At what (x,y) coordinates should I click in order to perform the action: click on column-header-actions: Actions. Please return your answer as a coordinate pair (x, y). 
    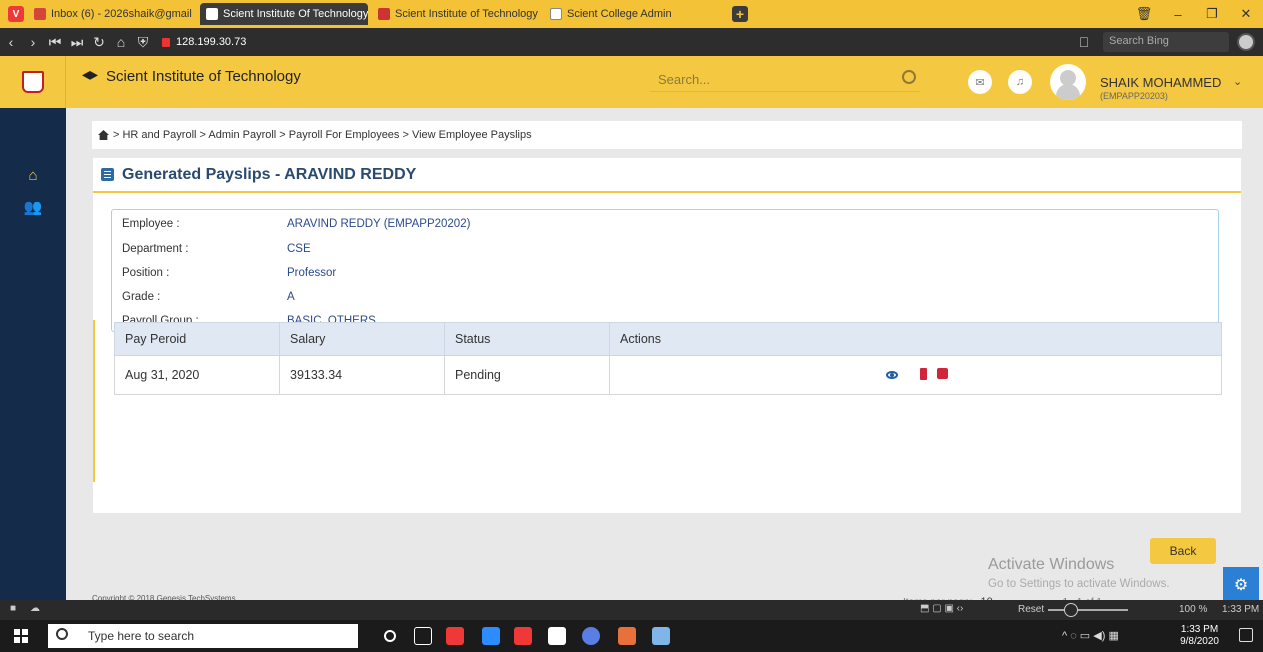
    Looking at the image, I should click on (915, 339).